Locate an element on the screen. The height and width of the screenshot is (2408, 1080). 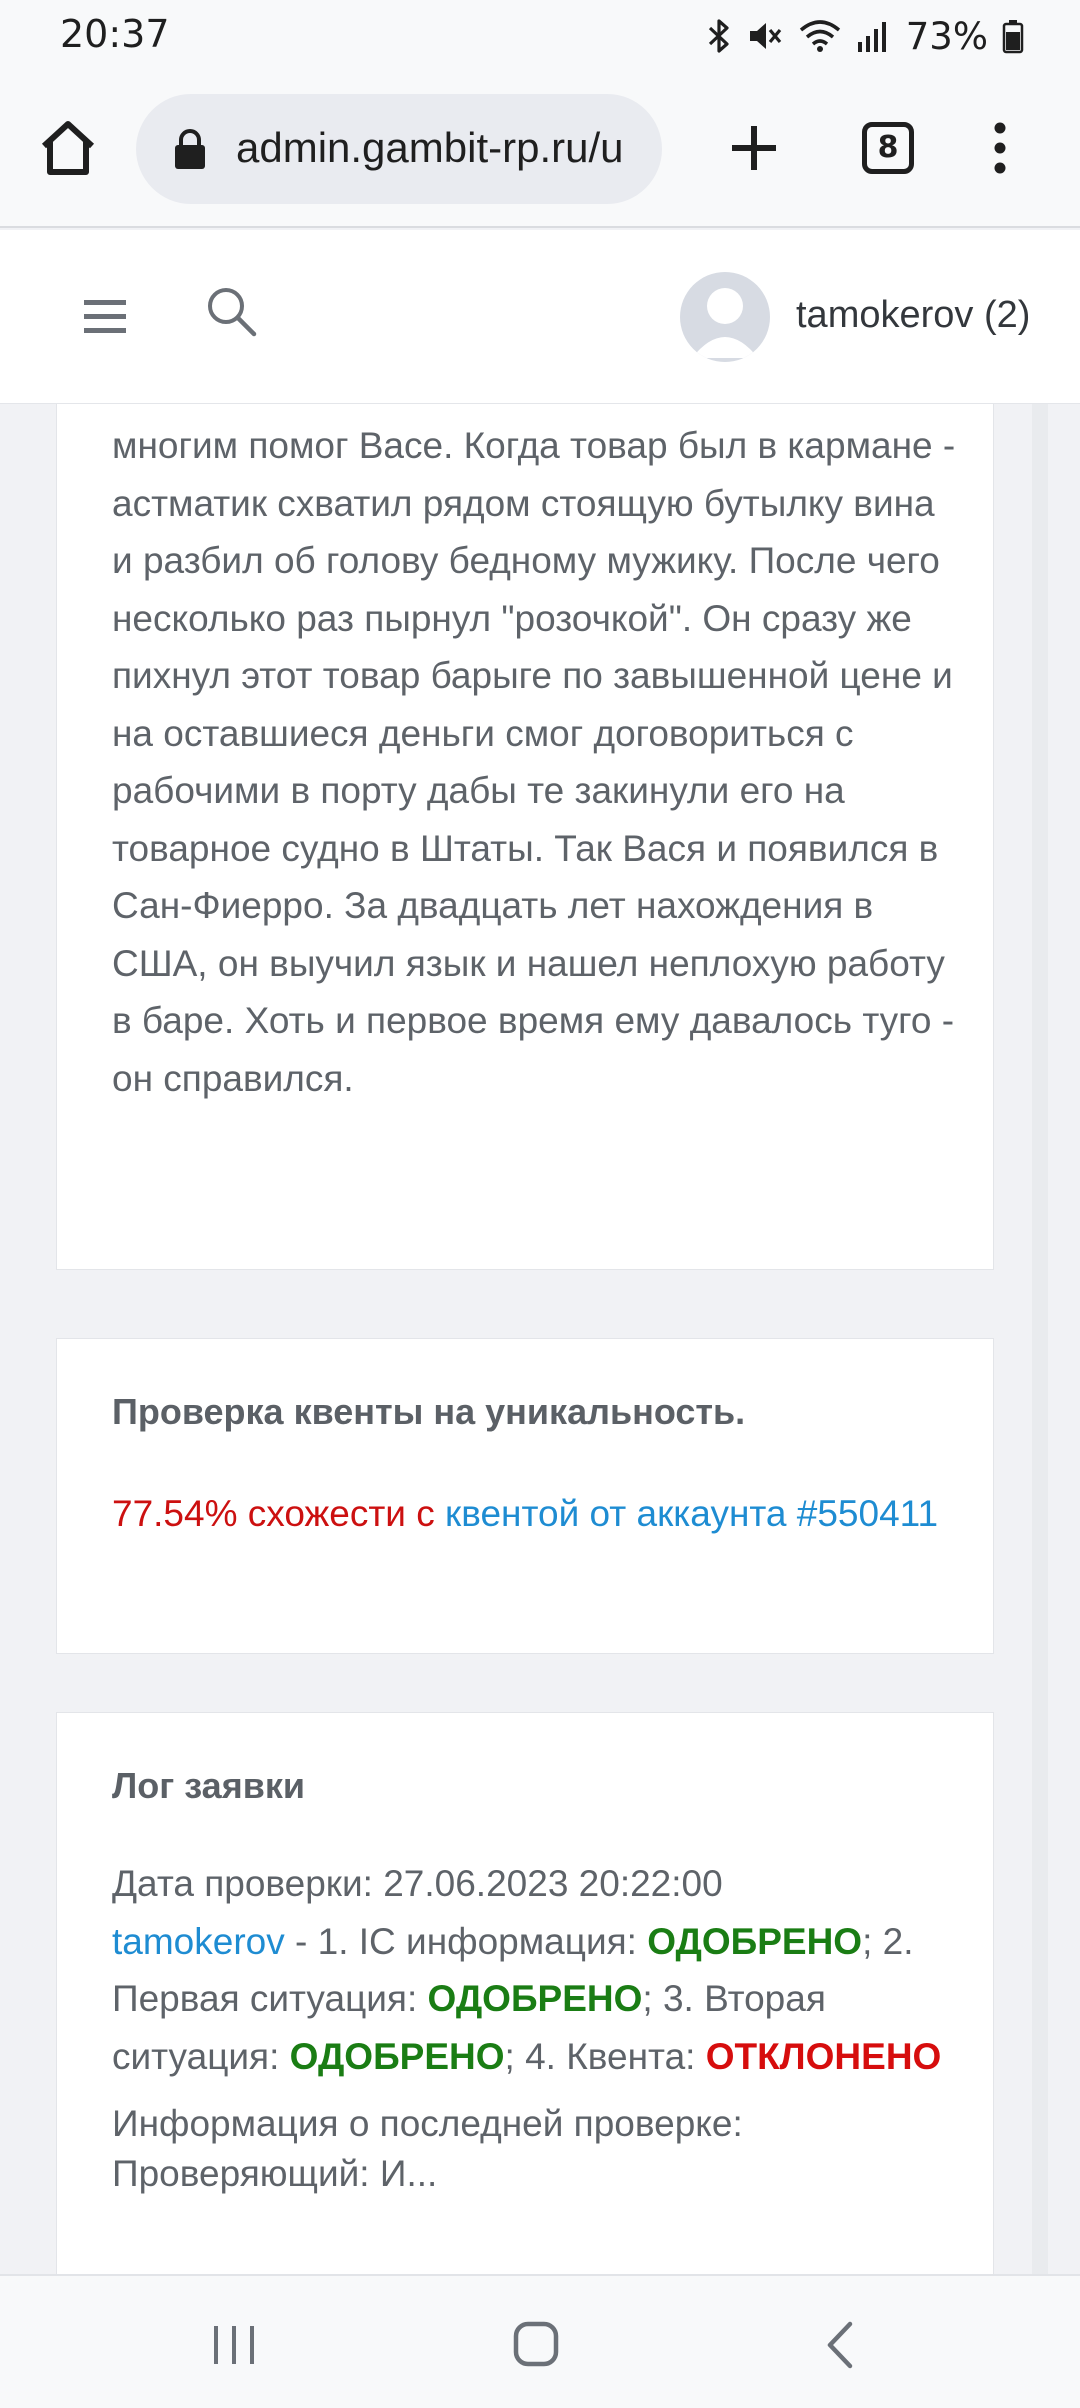
search-icon is located at coordinates (232, 312).